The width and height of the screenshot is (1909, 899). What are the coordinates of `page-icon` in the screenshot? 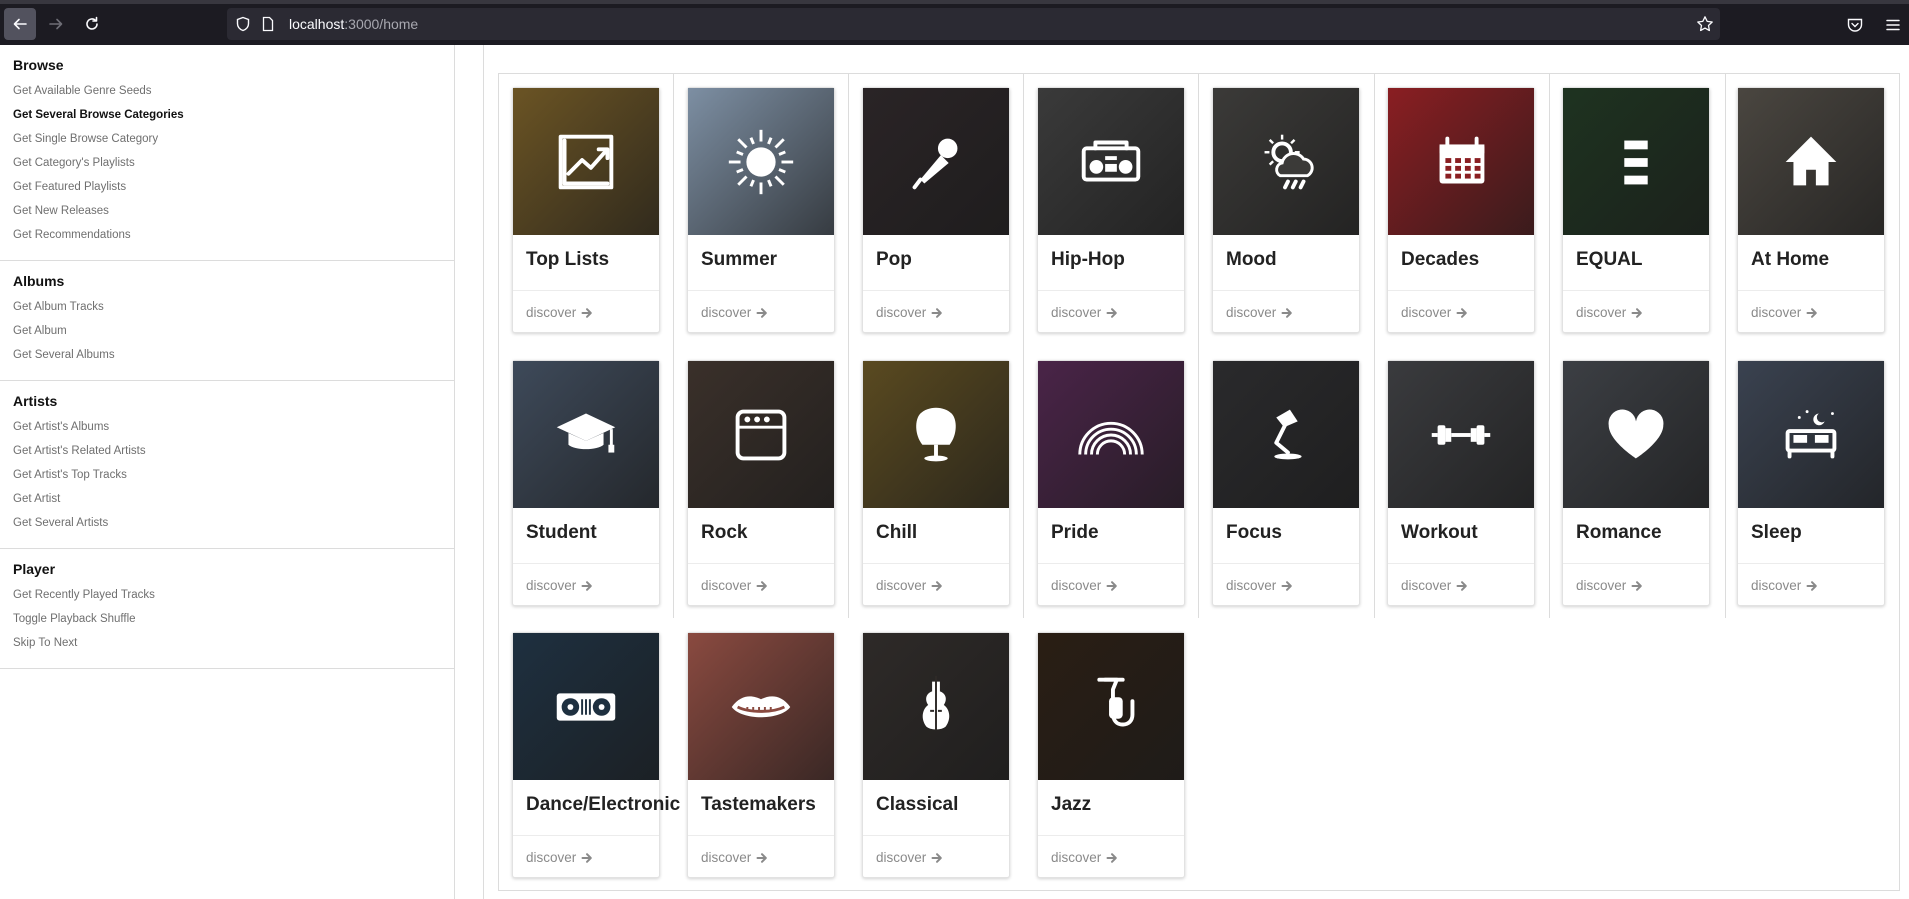 It's located at (268, 24).